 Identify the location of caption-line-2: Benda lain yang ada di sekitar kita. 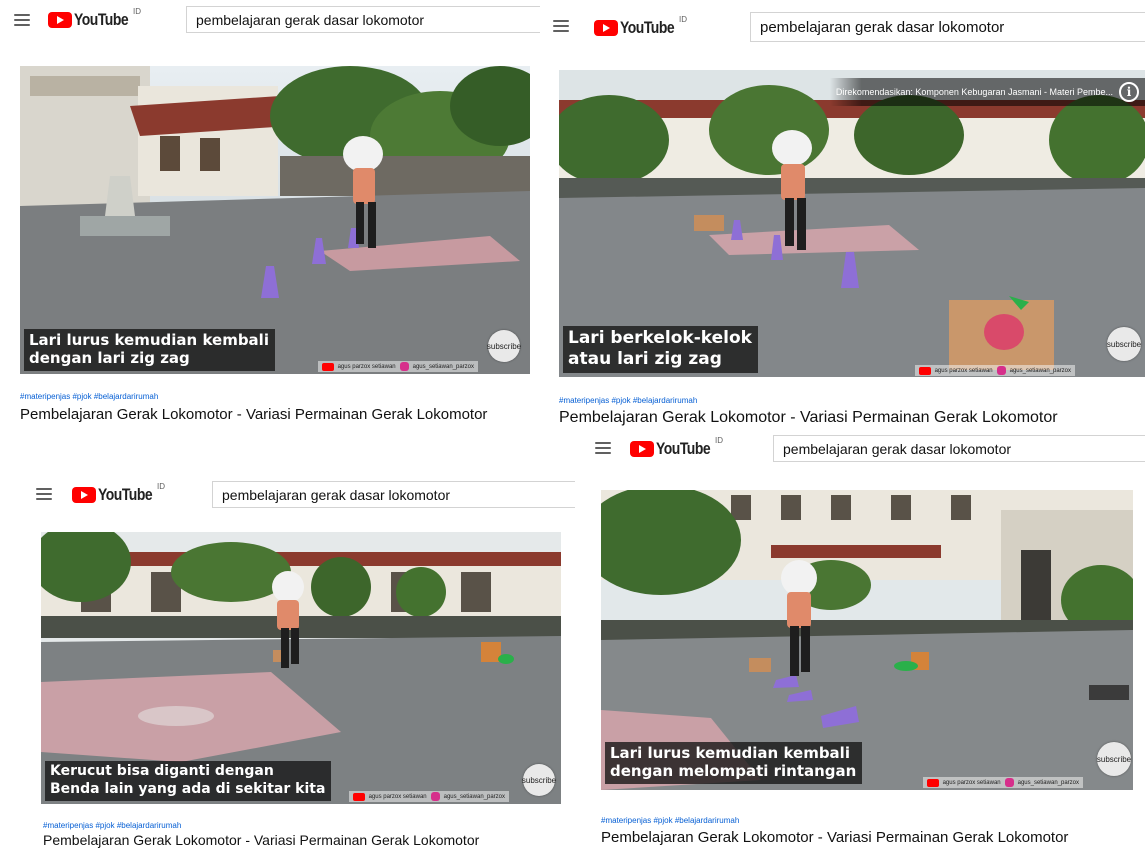
(188, 788).